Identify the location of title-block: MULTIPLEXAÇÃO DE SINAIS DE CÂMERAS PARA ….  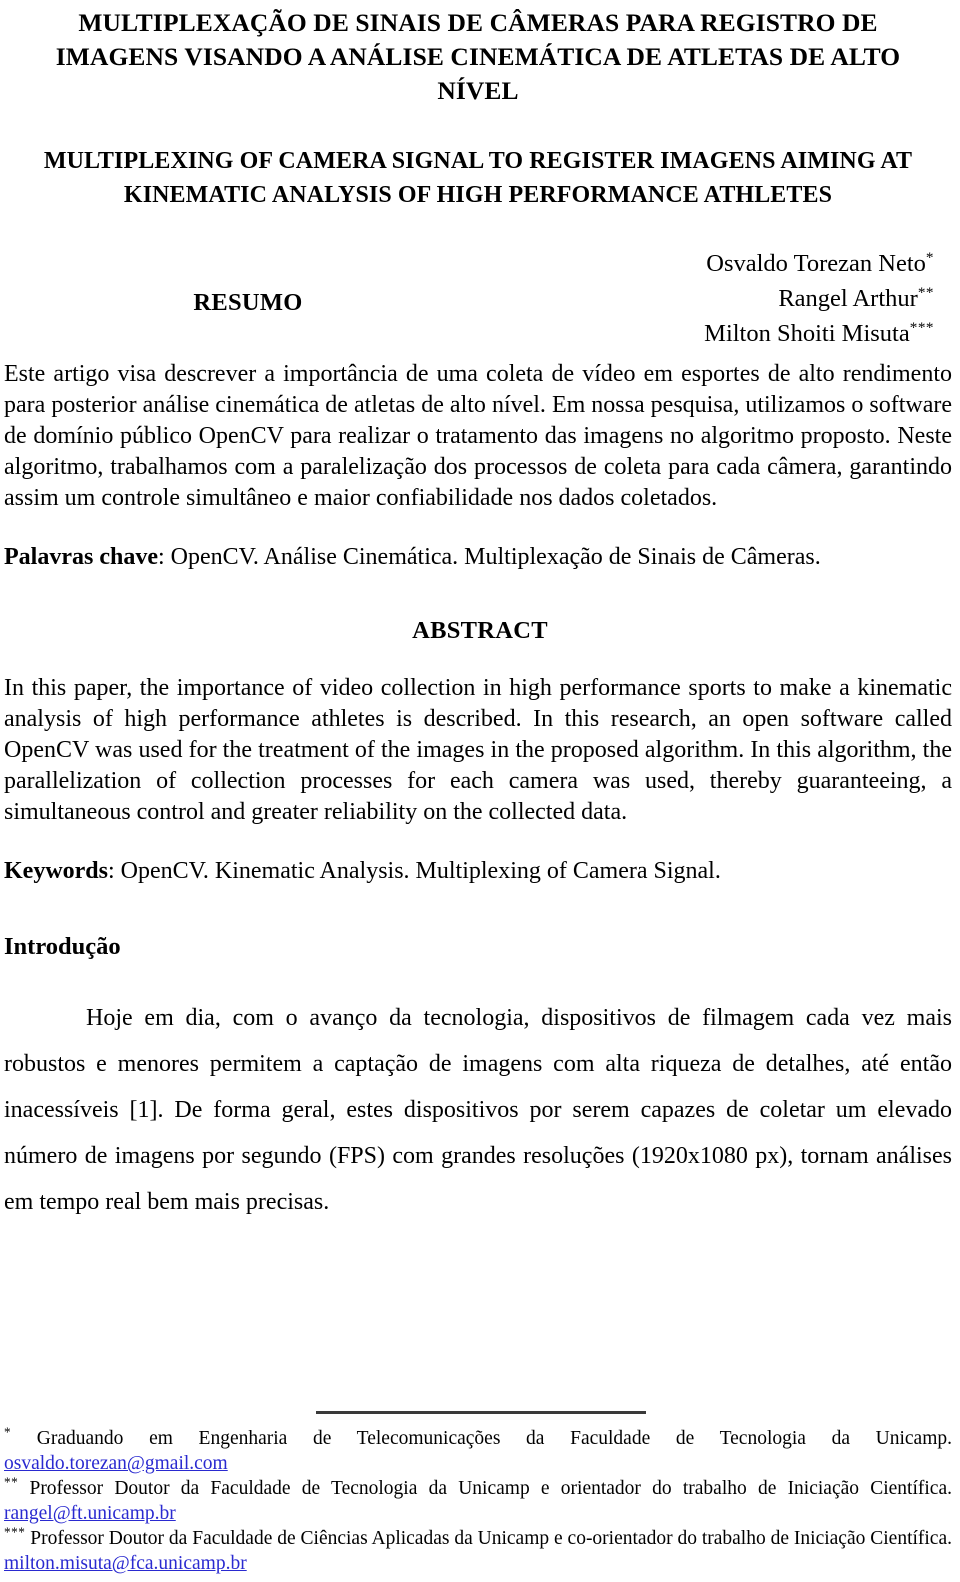
(478, 106).